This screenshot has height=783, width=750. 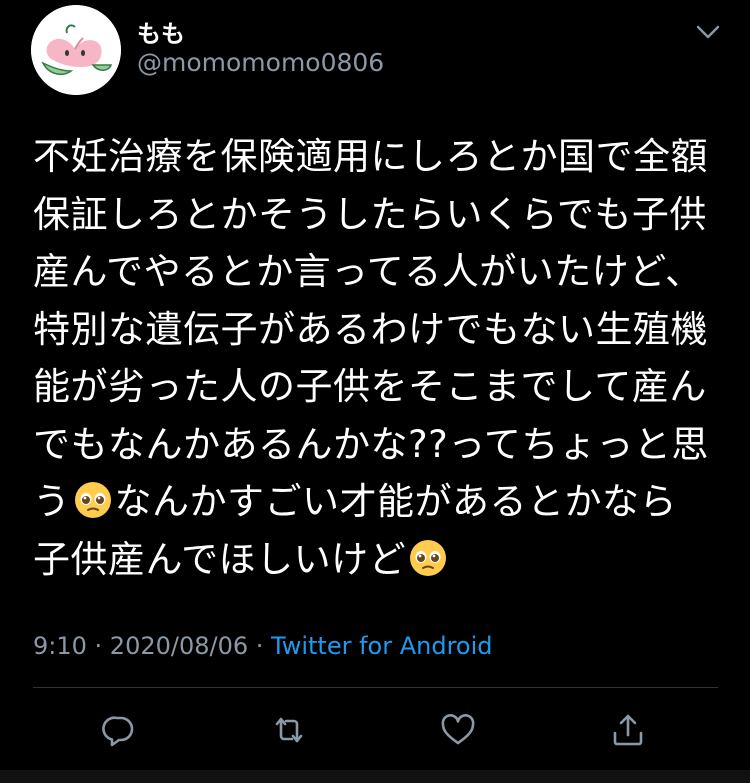 I want to click on reply-icon, so click(x=119, y=730).